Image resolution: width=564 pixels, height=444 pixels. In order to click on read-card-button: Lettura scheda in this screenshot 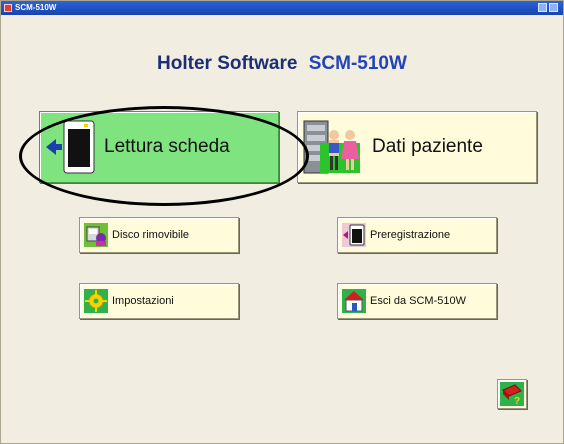, I will do `click(159, 147)`.